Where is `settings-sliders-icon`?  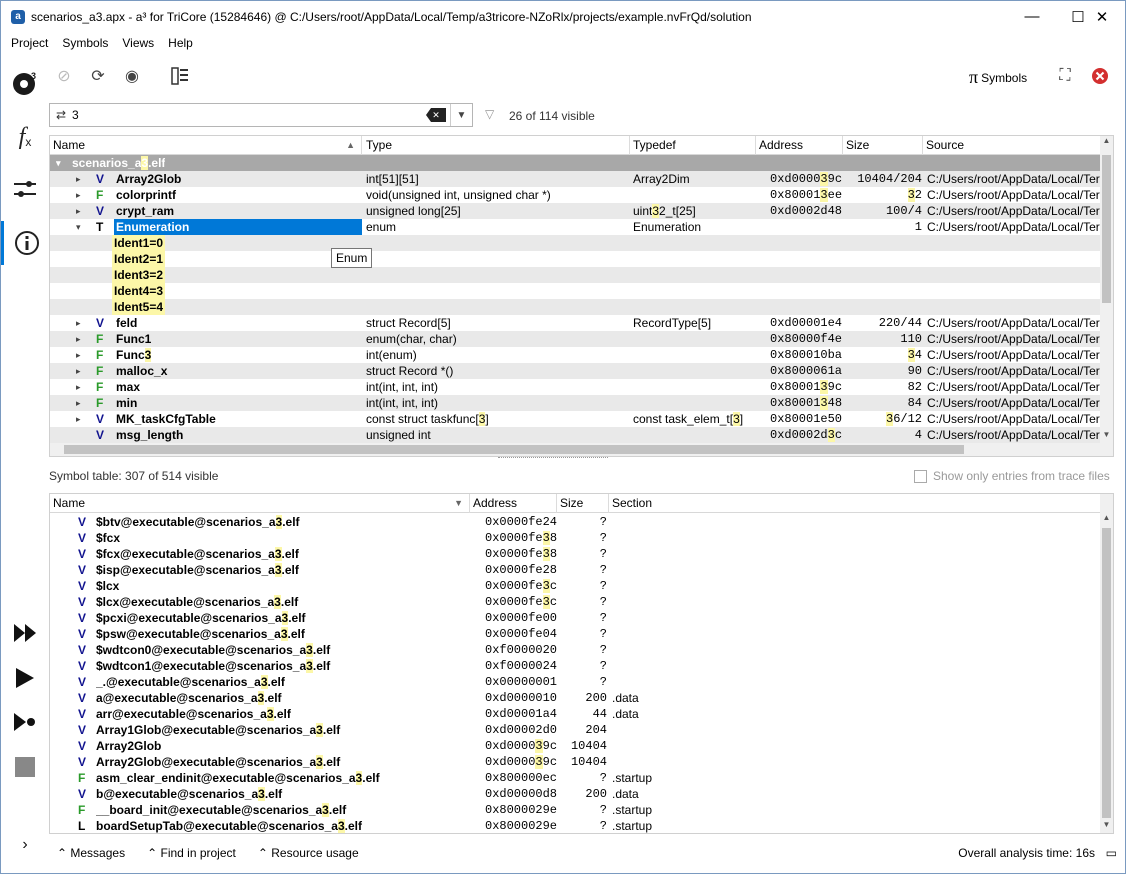
settings-sliders-icon is located at coordinates (25, 189).